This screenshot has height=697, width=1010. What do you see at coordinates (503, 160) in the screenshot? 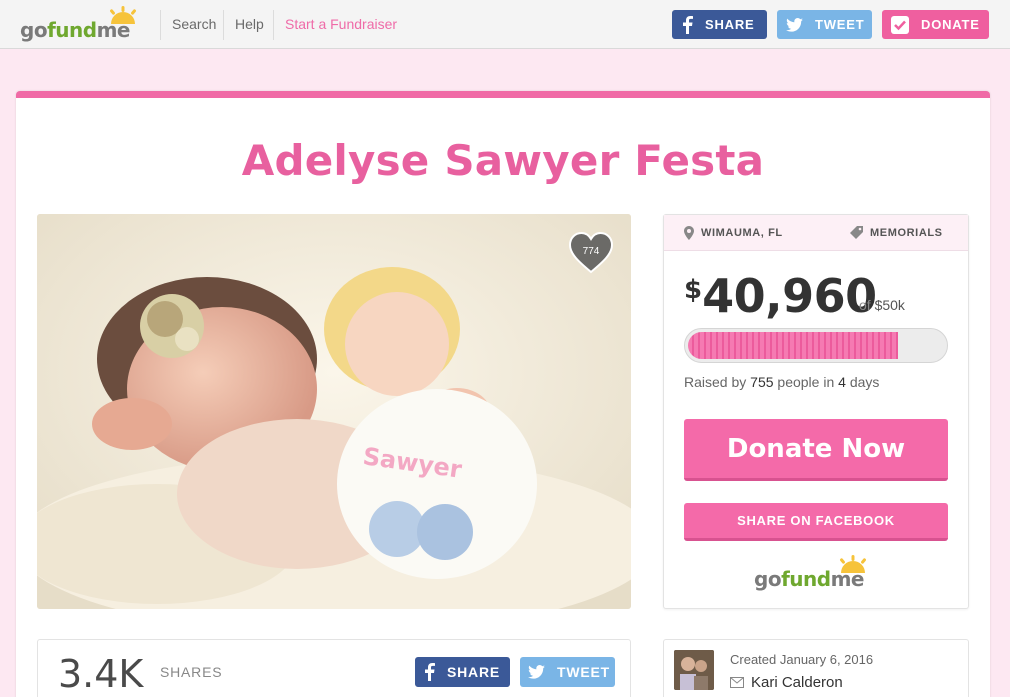
I see `campaign-title: Adelyse Sawyer Festa` at bounding box center [503, 160].